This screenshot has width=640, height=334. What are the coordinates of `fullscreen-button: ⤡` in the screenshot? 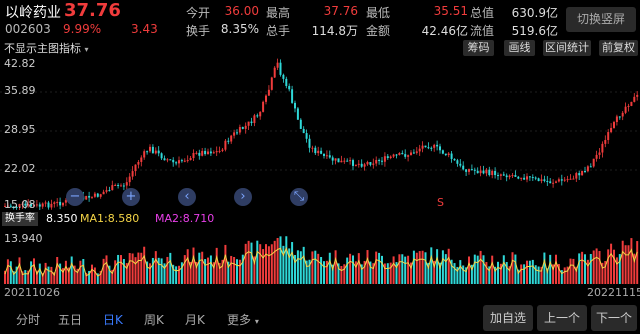 It's located at (299, 197).